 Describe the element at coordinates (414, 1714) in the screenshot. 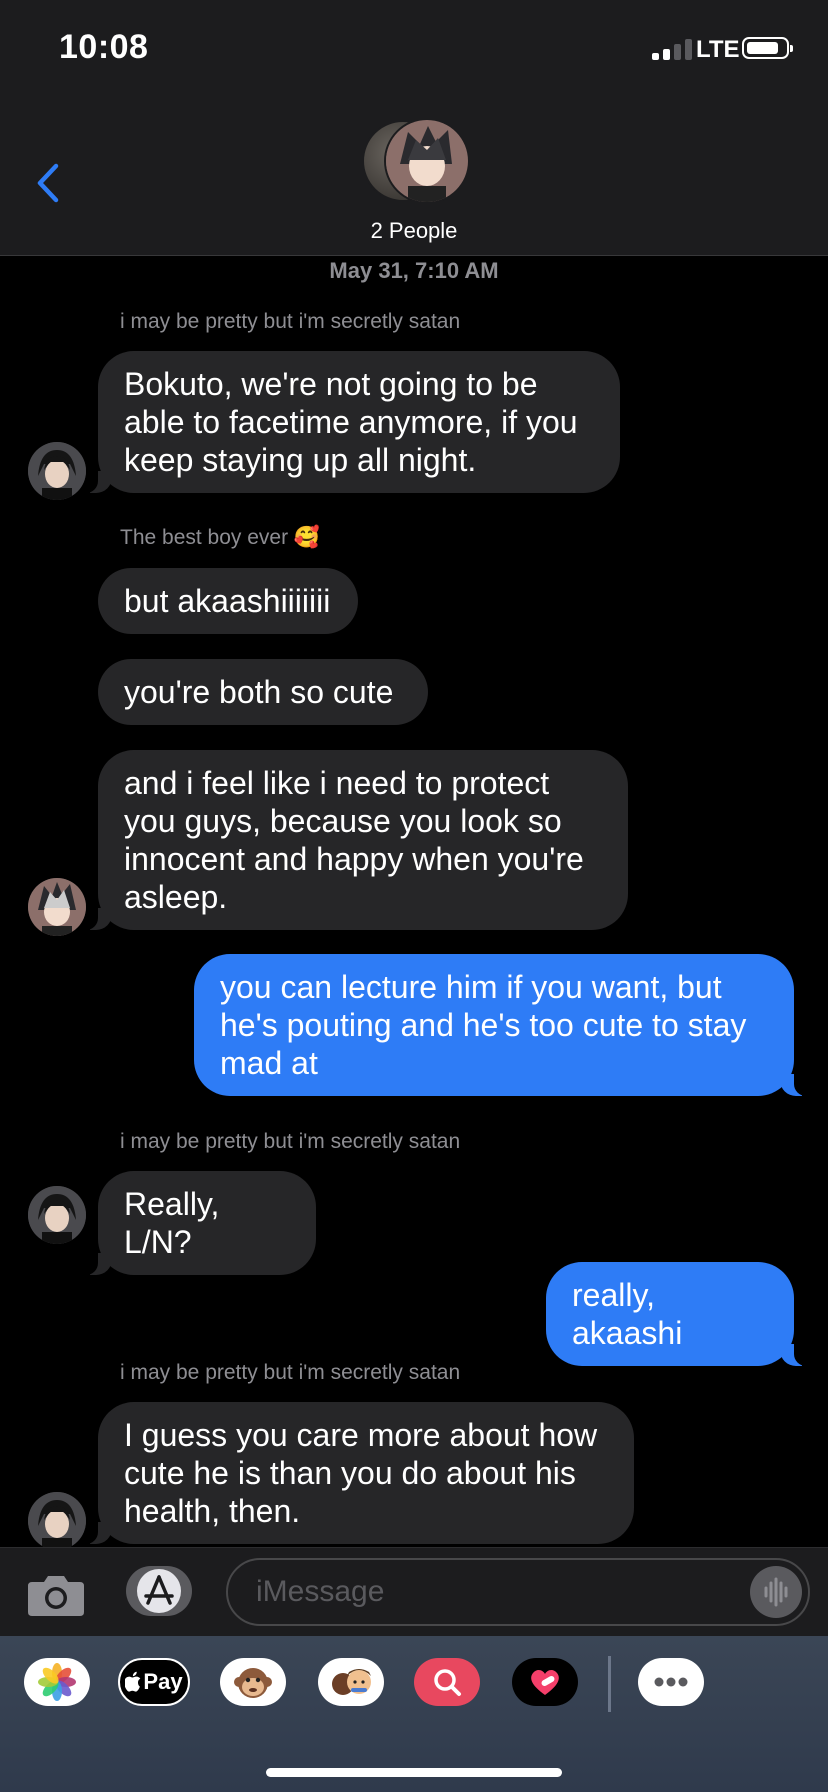

I see `imessage-app-drawer: Pay` at that location.